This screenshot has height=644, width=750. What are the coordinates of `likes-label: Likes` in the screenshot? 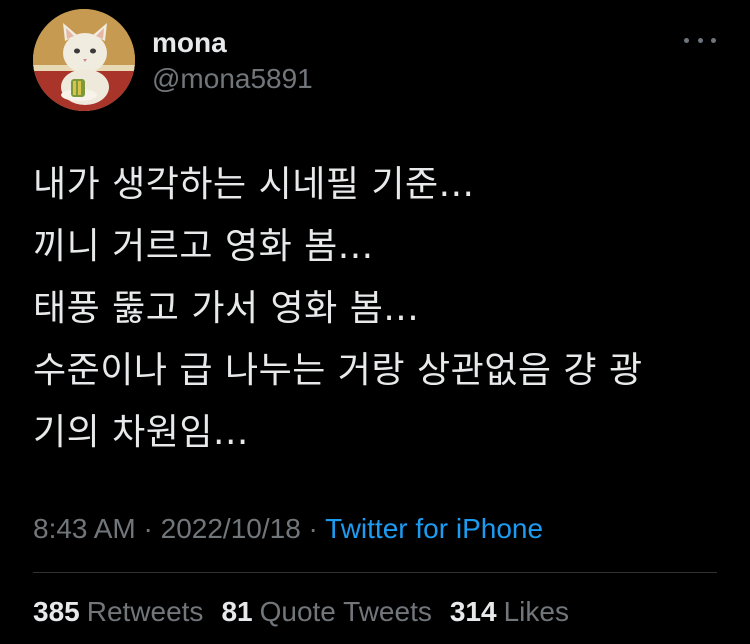 It's located at (536, 611).